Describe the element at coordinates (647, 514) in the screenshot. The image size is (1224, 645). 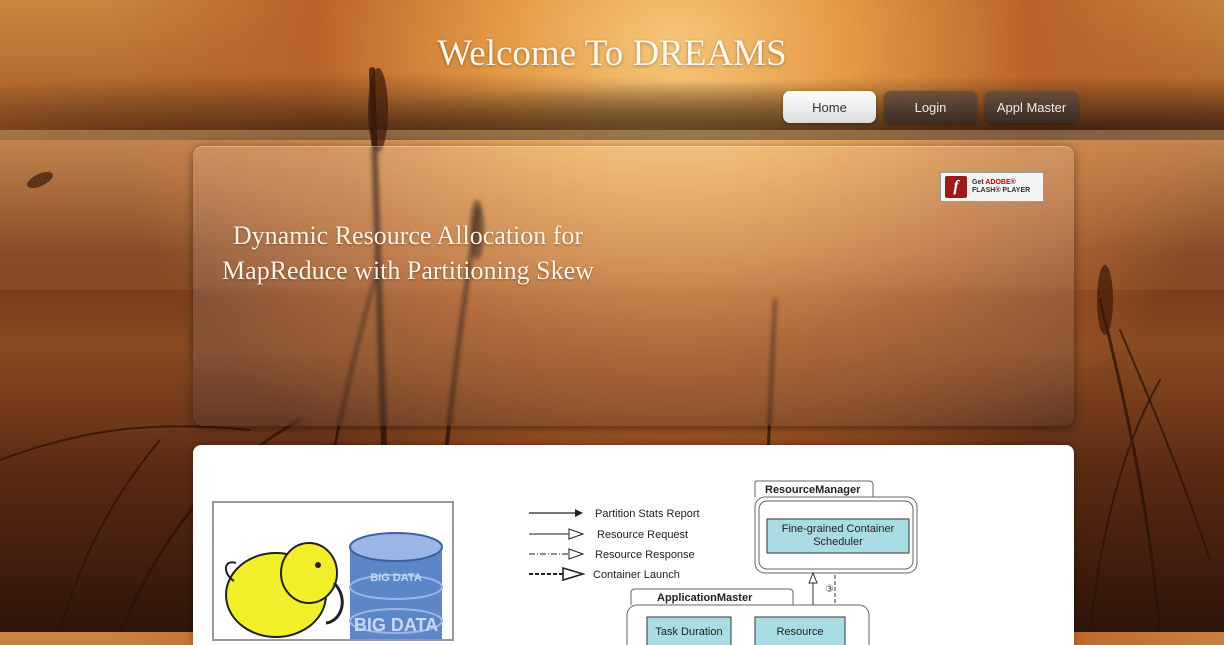
I see `legend-partition-stats: Partition Stats Report` at that location.